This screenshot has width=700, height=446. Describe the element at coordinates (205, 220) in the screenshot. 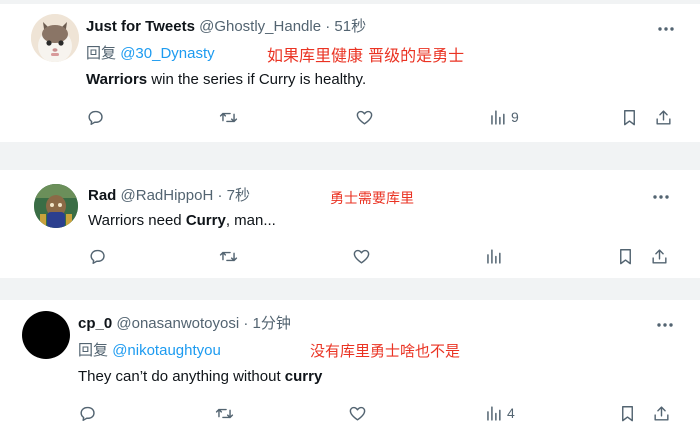

I see `tweet-text-bold: Curry` at that location.